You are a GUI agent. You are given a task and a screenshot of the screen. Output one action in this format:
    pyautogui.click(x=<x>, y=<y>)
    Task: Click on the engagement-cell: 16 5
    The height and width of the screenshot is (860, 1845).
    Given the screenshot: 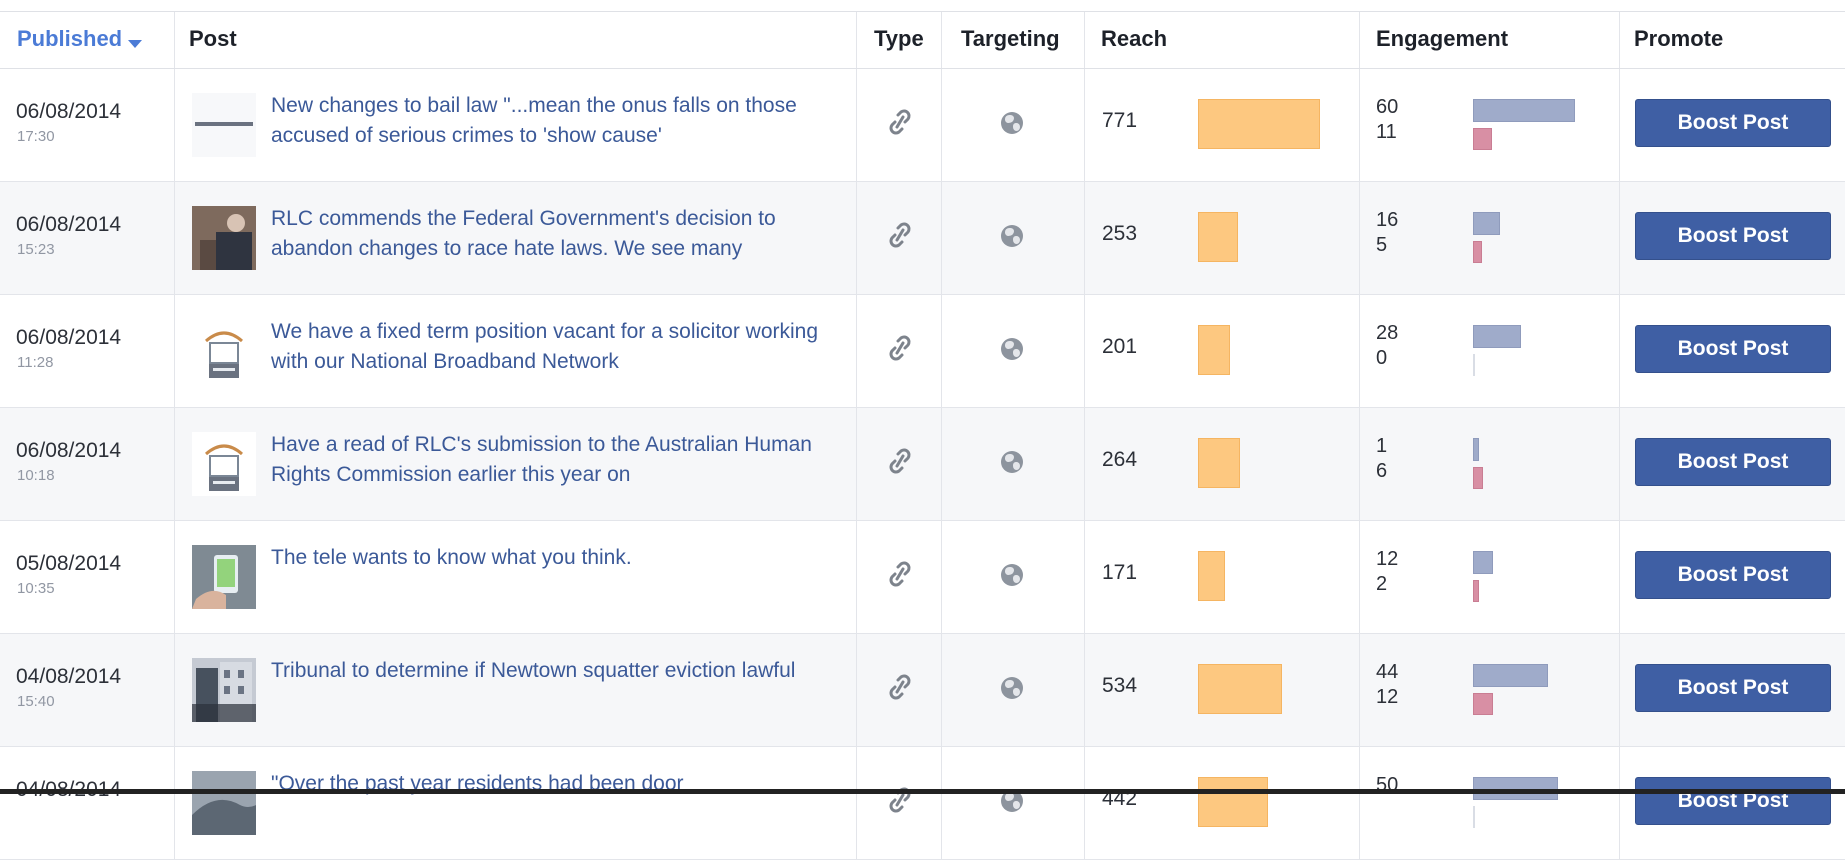 What is the action you would take?
    pyautogui.click(x=1490, y=238)
    